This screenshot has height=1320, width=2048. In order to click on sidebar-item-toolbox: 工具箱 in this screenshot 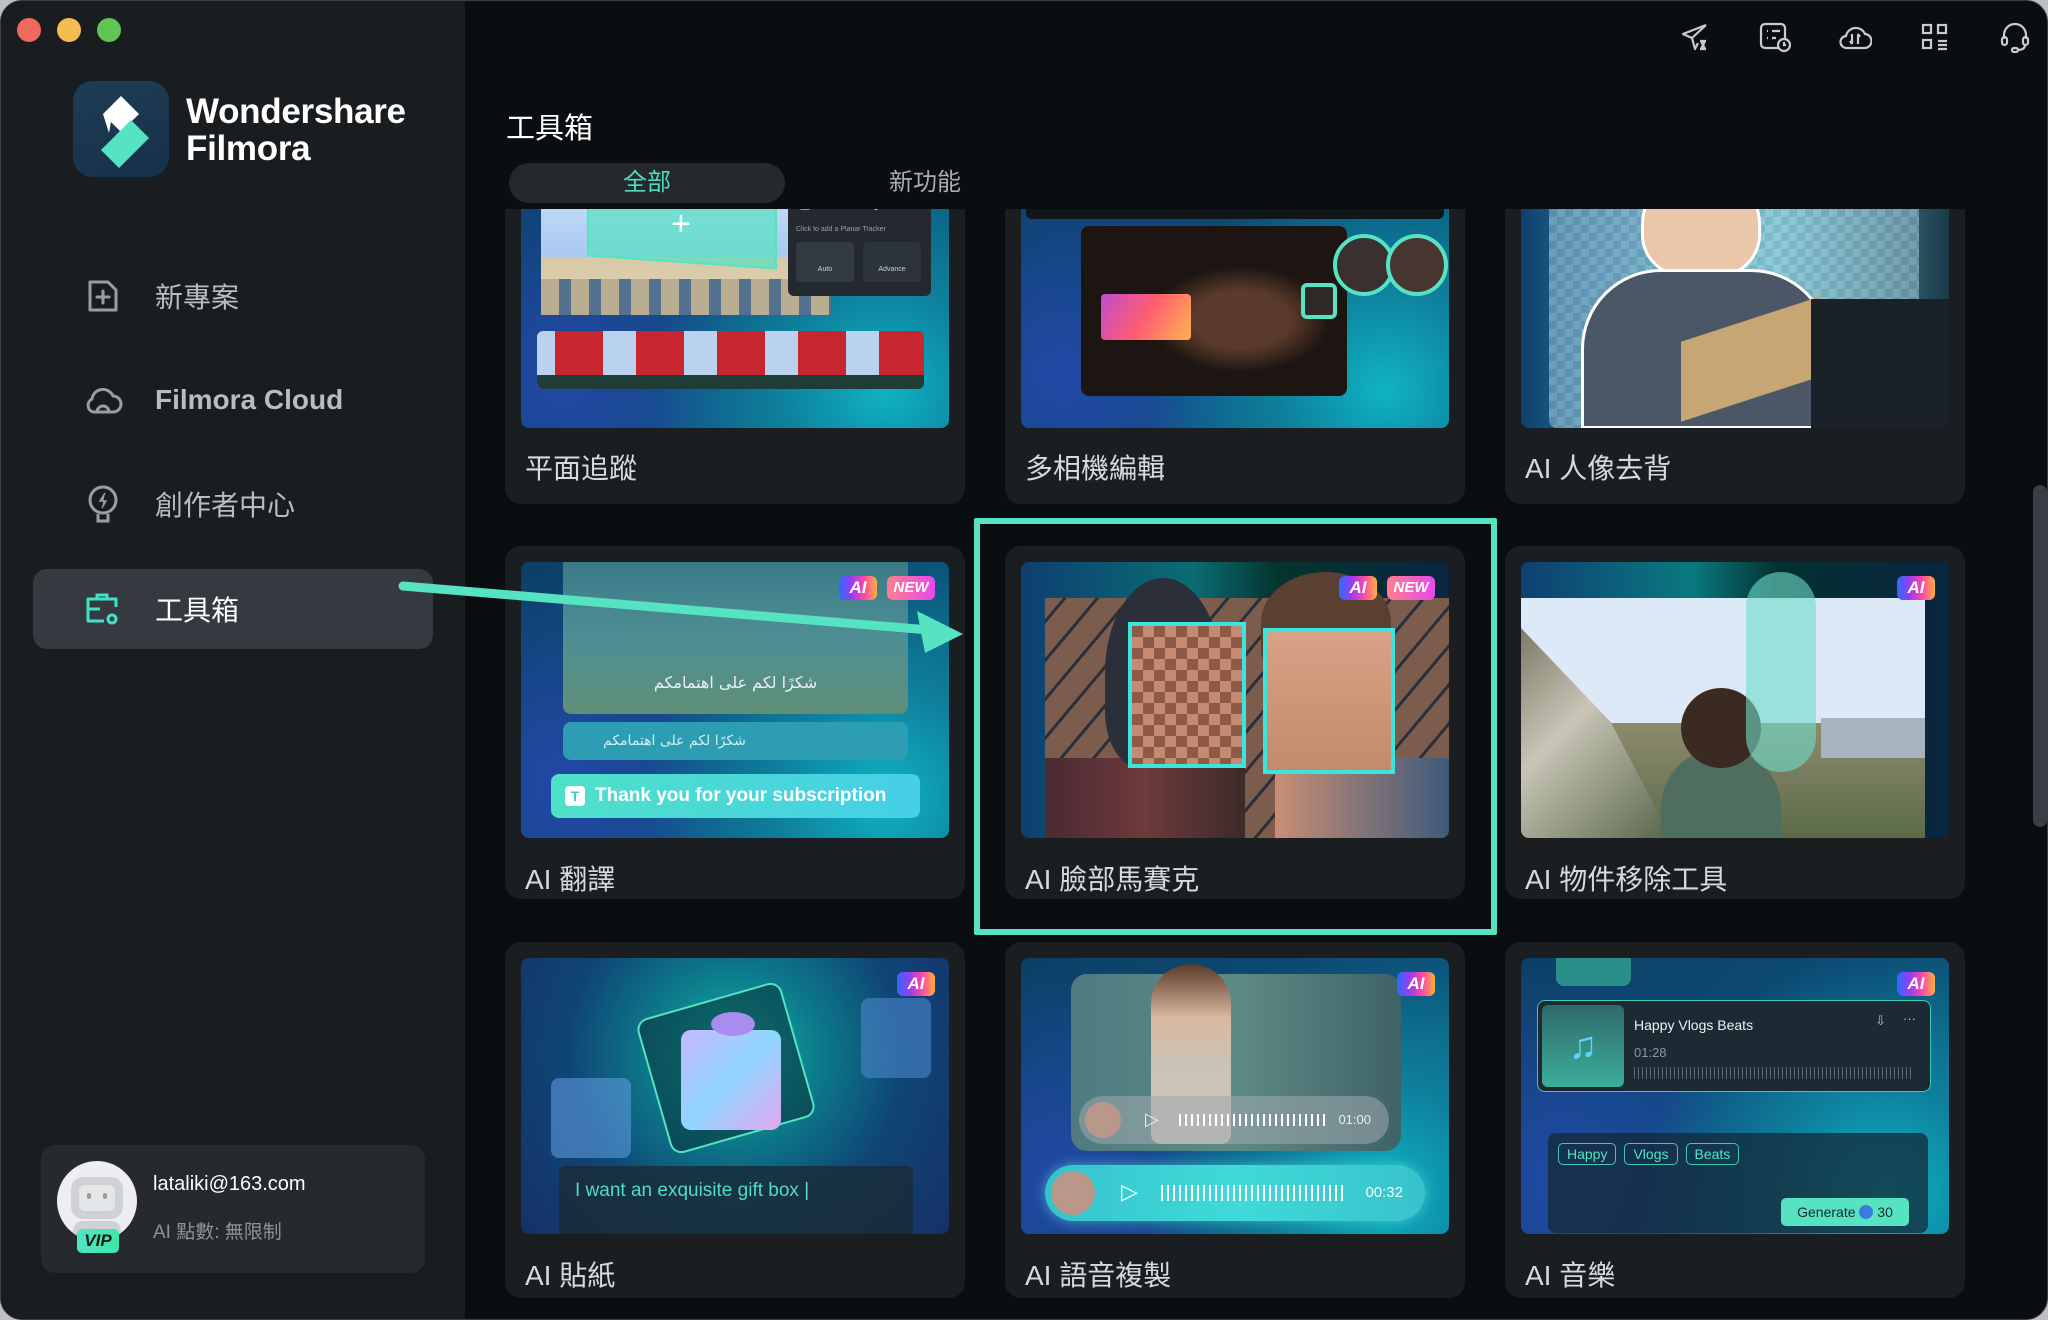, I will do `click(233, 609)`.